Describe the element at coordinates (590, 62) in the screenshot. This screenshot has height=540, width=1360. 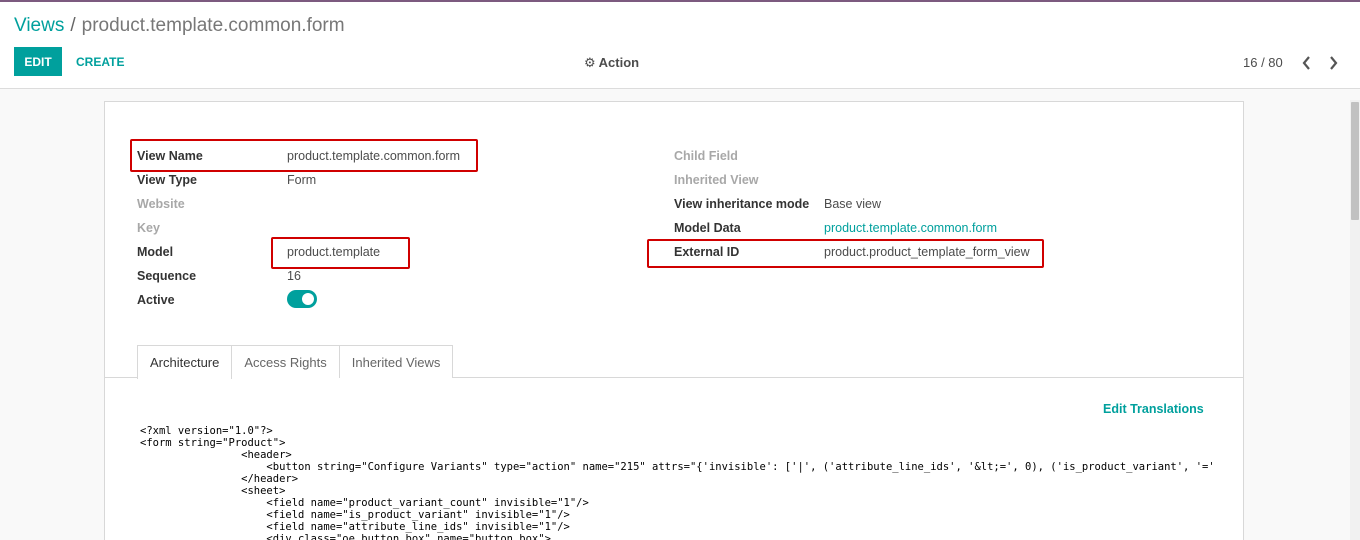
I see `gear-icon: ⚙` at that location.